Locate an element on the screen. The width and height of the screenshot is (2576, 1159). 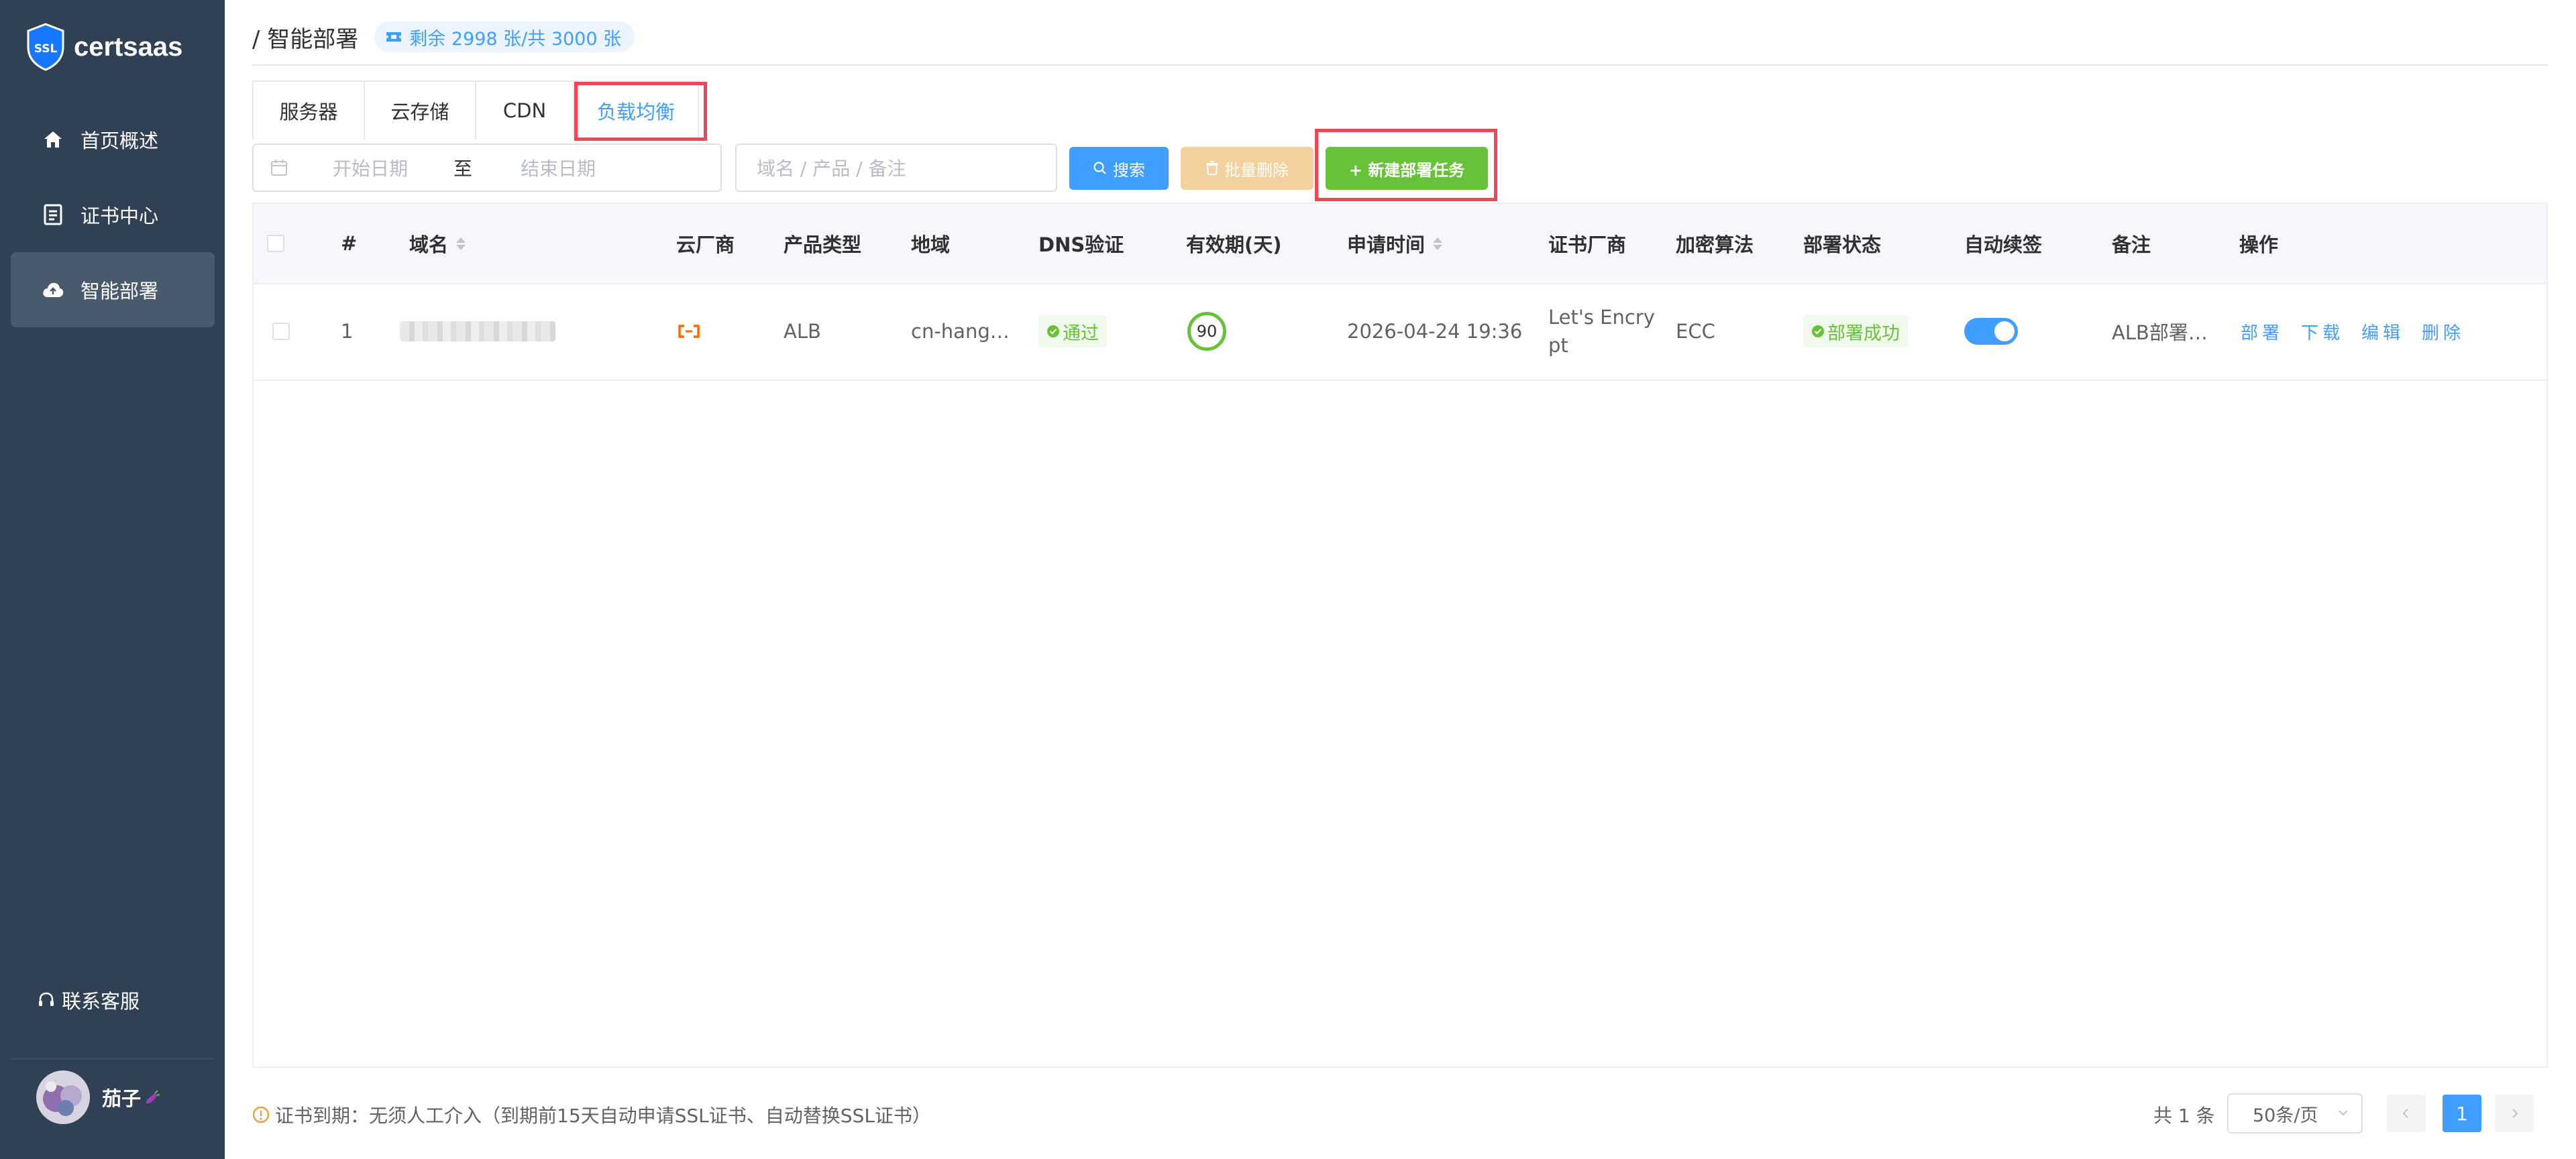
app-name: certsaas is located at coordinates (128, 47).